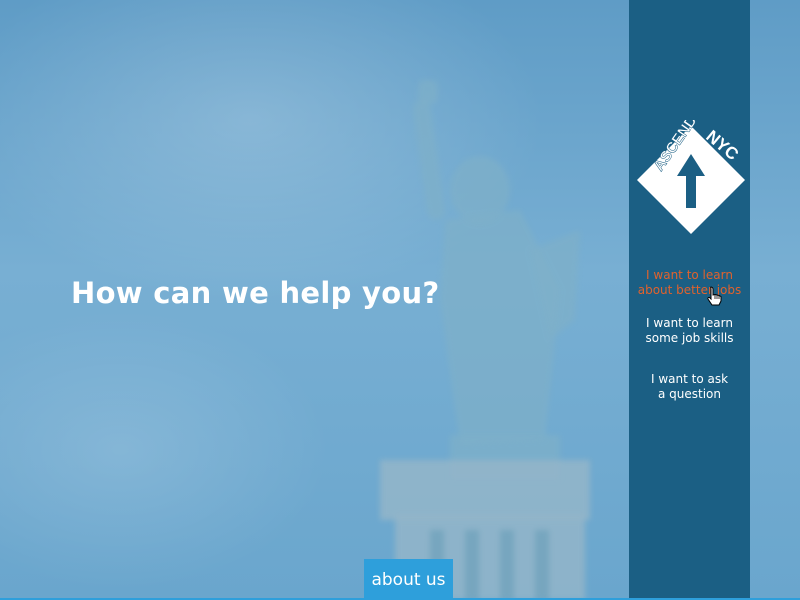 This screenshot has height=600, width=800. I want to click on menu-item-label-line2: some job skills, so click(689, 338).